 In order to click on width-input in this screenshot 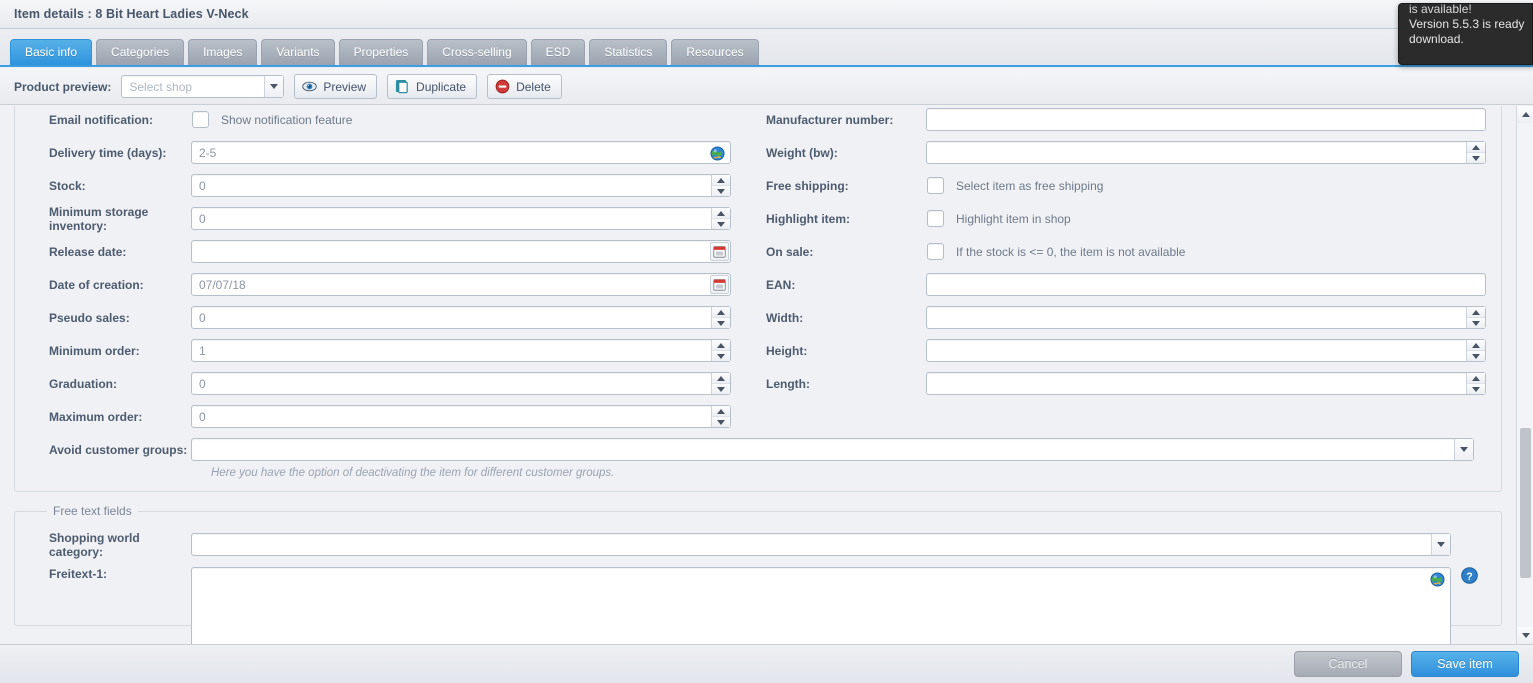, I will do `click(1206, 317)`.